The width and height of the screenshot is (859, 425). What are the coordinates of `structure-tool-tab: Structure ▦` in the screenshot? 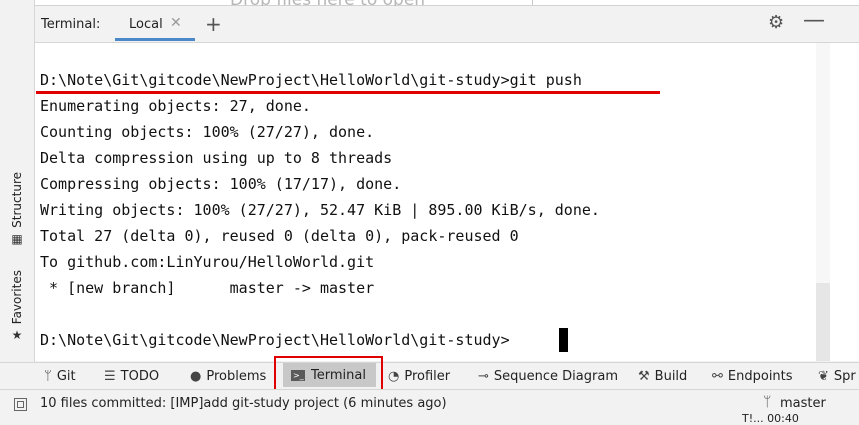 It's located at (17, 209).